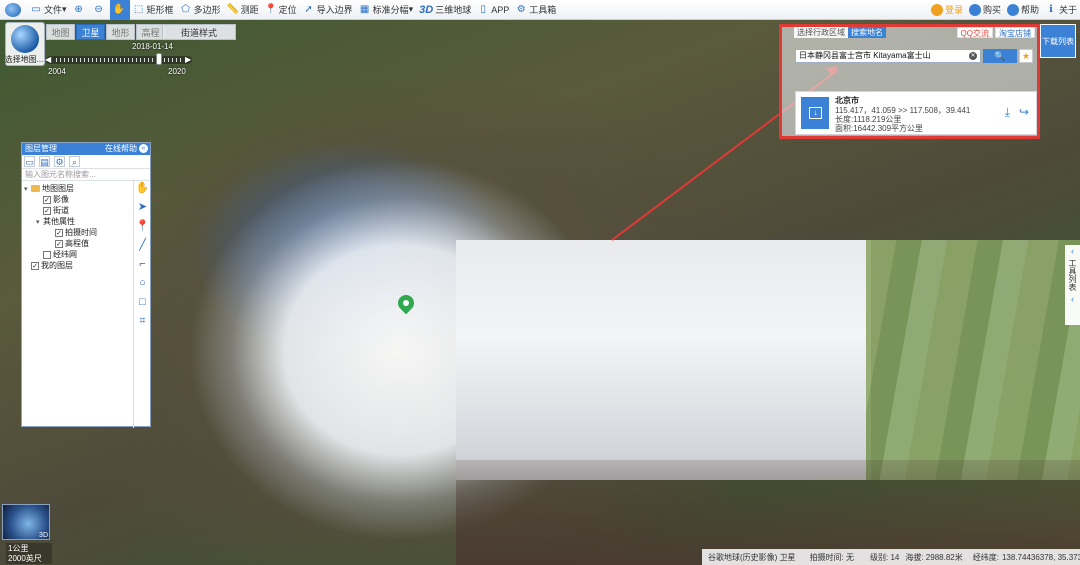 Image resolution: width=1080 pixels, height=565 pixels. Describe the element at coordinates (1058, 41) in the screenshot. I see `download-list-button: 下载列表` at that location.